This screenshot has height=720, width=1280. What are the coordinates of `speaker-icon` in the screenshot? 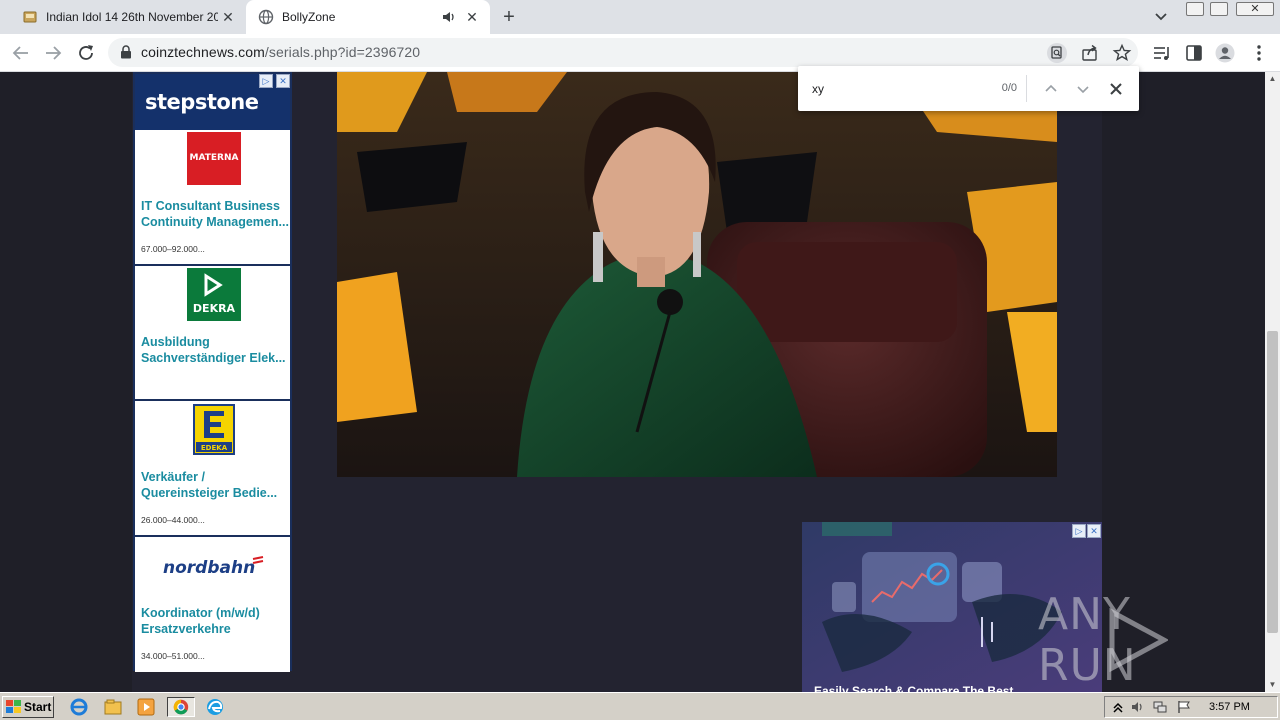 It's located at (449, 17).